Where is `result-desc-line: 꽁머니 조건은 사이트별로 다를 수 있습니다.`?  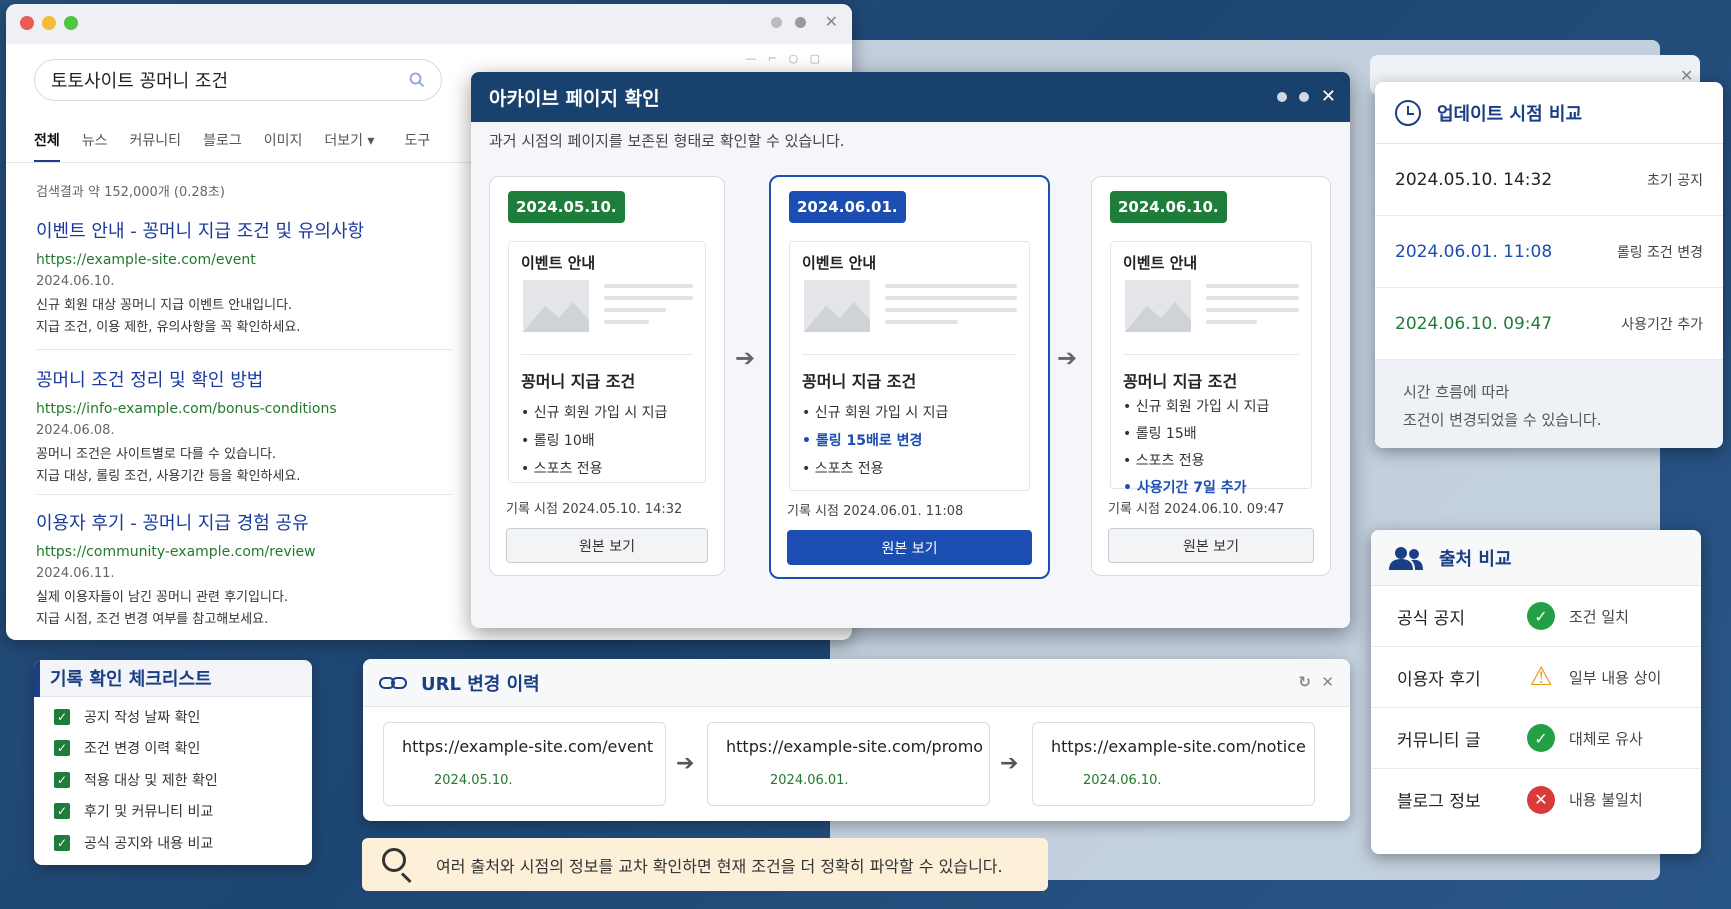 result-desc-line: 꽁머니 조건은 사이트별로 다를 수 있습니다. is located at coordinates (156, 454).